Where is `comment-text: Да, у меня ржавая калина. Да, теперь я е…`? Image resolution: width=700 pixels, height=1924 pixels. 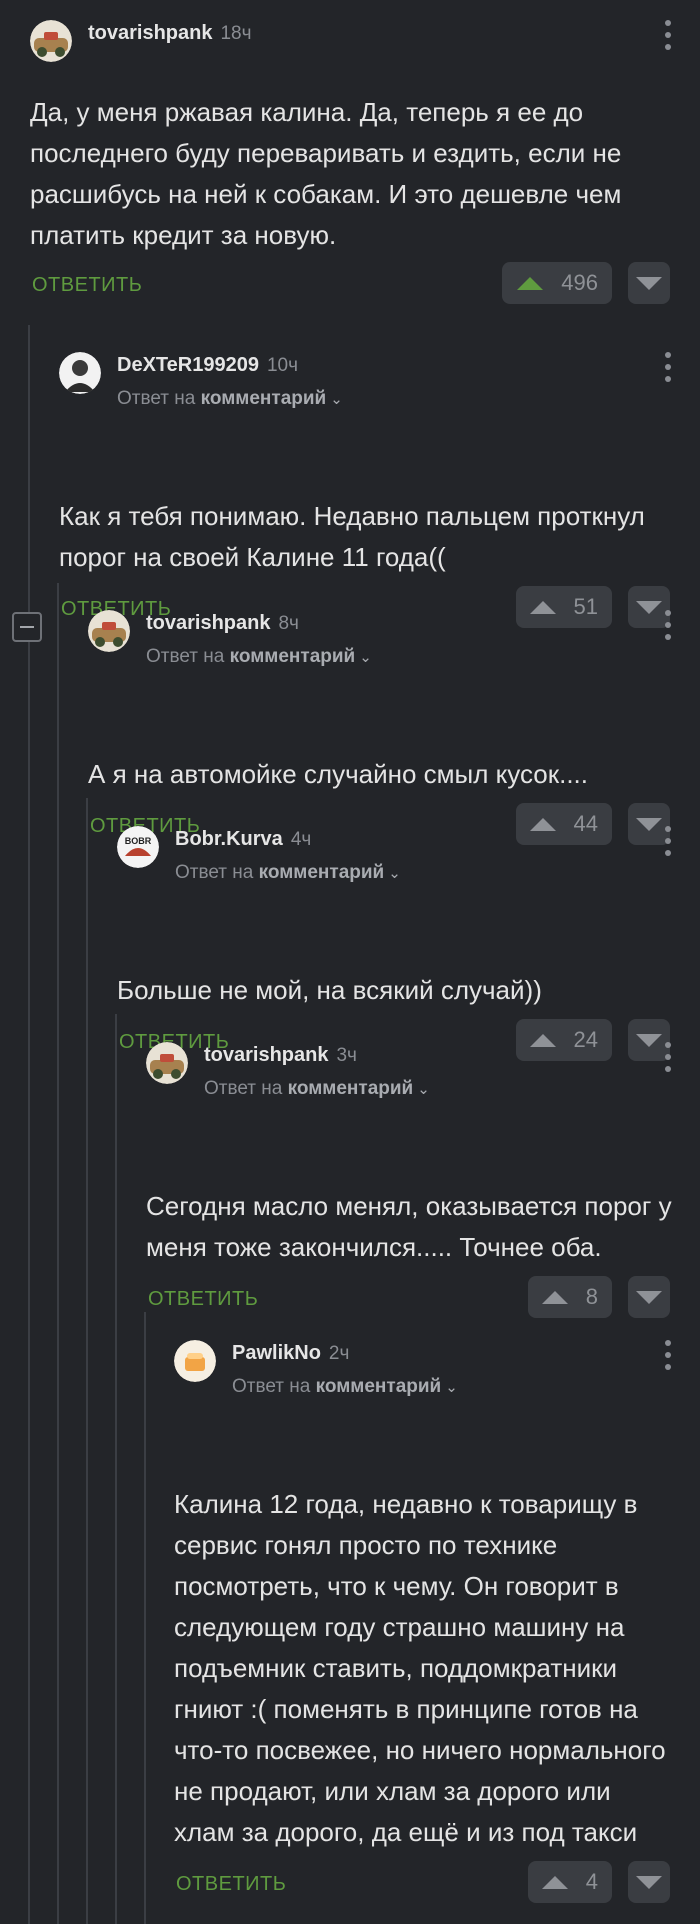
comment-text: Да, у меня ржавая калина. Да, теперь я е… is located at coordinates (326, 173).